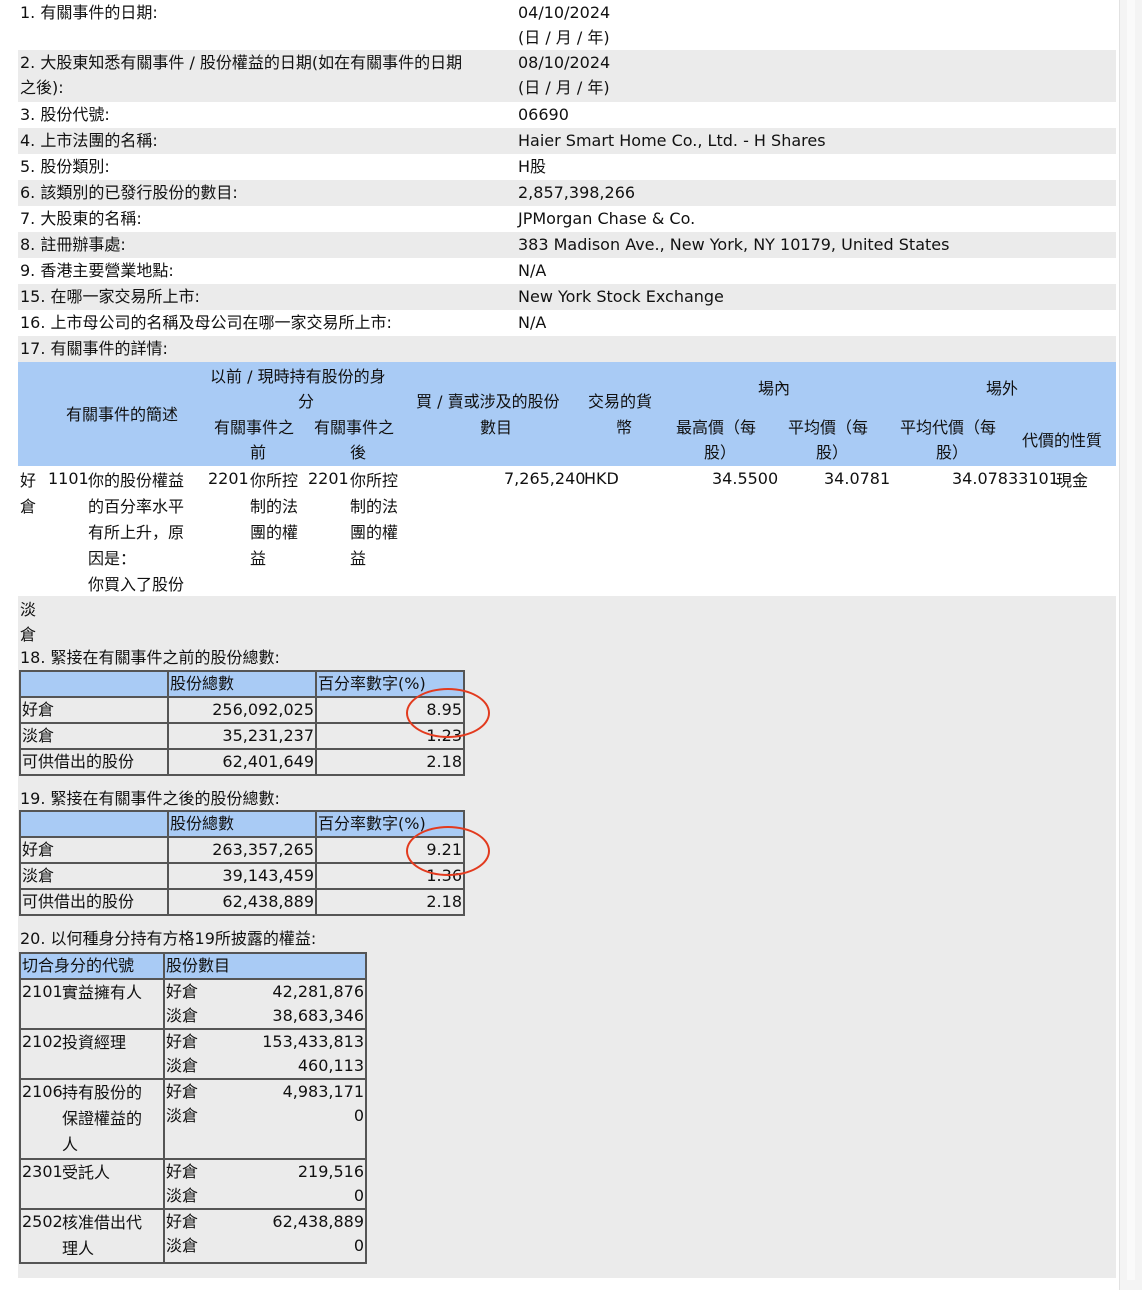 The width and height of the screenshot is (1142, 1290). I want to click on header-nature: 代價的性質, so click(1062, 440).